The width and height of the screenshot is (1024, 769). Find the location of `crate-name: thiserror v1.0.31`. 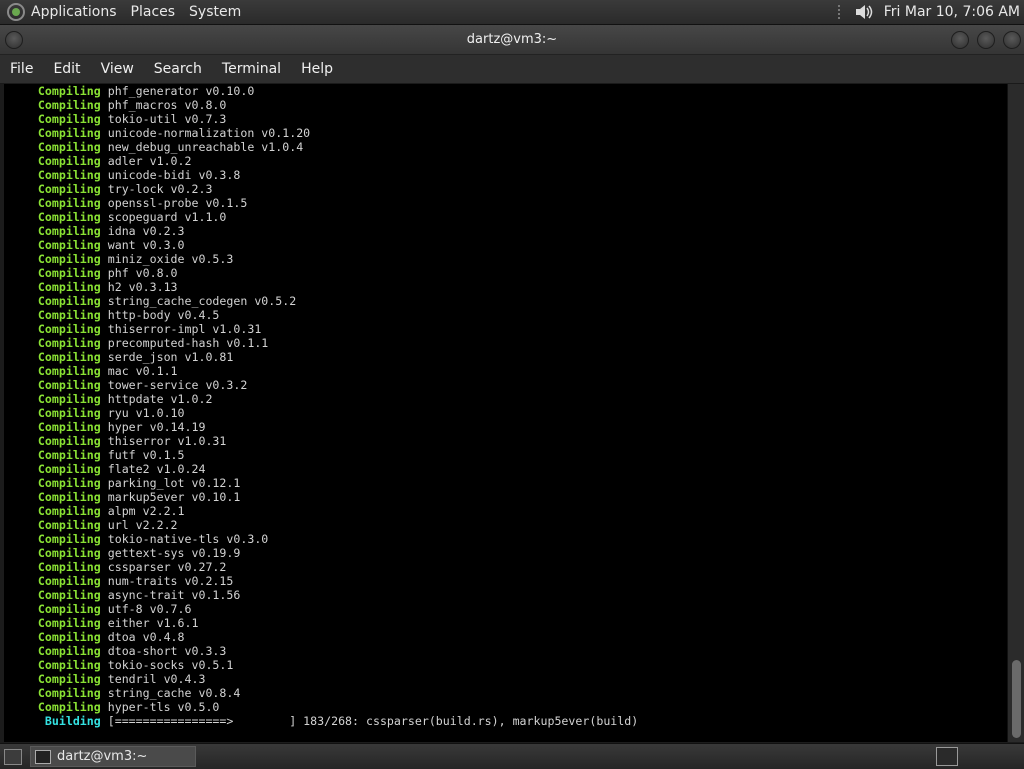

crate-name: thiserror v1.0.31 is located at coordinates (167, 441).